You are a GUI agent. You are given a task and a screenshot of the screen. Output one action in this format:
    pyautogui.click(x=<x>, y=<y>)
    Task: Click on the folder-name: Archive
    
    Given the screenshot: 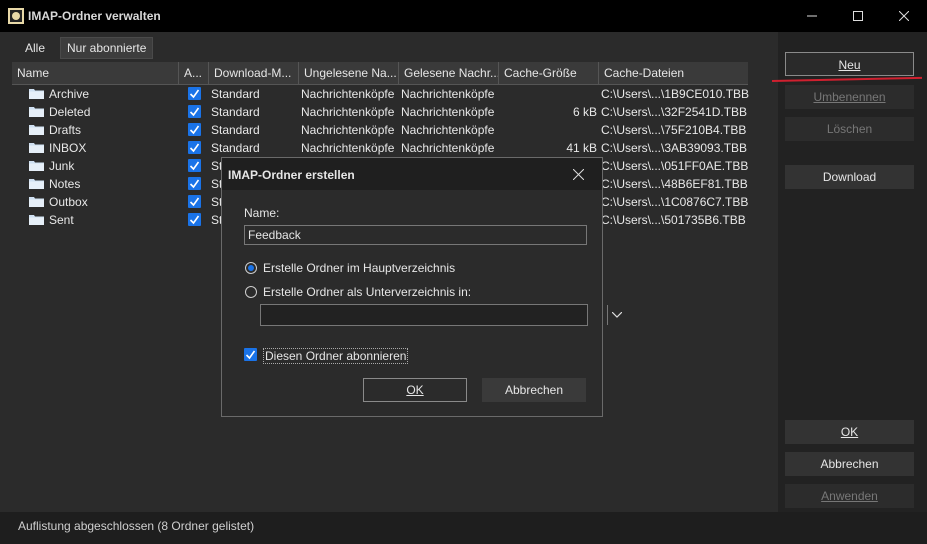 What is the action you would take?
    pyautogui.click(x=111, y=94)
    